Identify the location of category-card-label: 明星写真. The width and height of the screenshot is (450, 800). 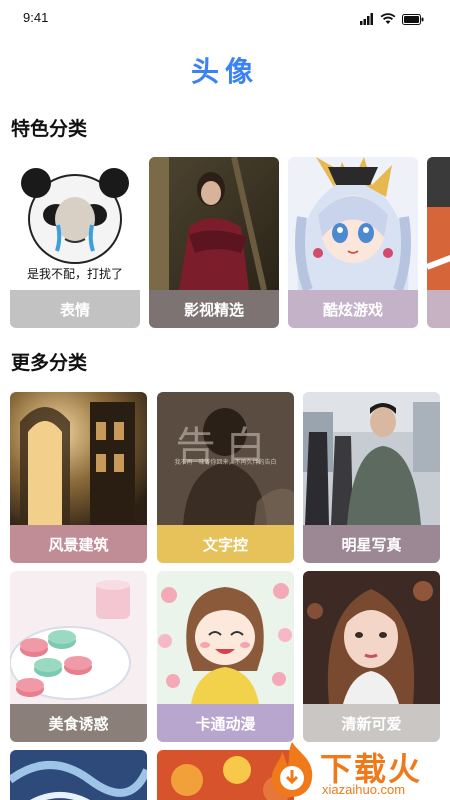
(371, 544).